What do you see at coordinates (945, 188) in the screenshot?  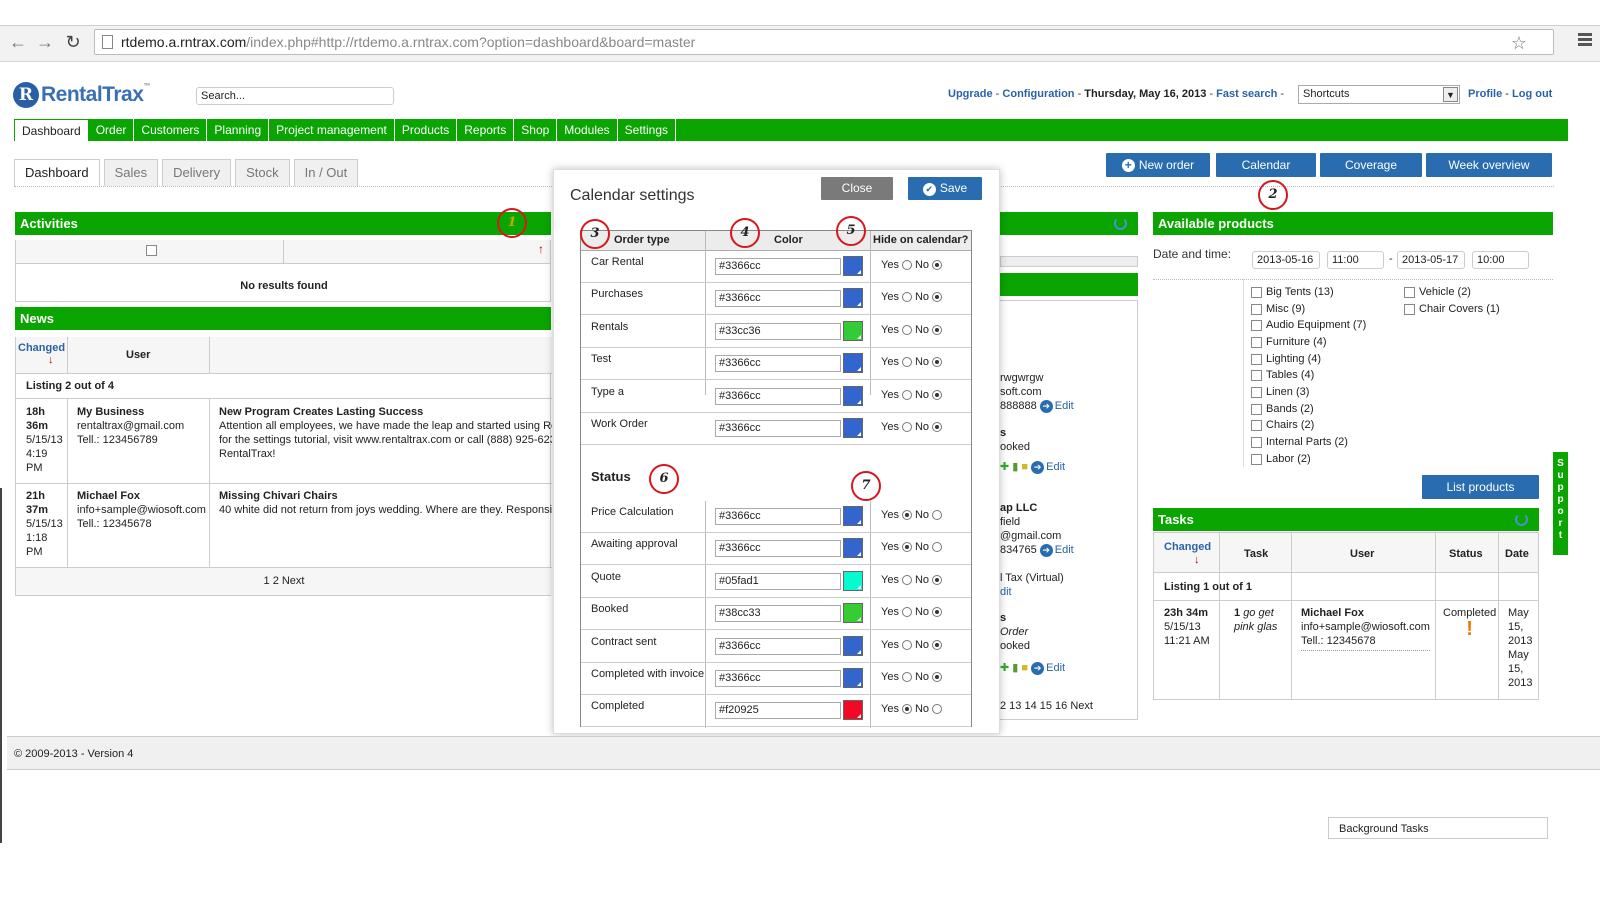 I see `save-button: ✔ Save` at bounding box center [945, 188].